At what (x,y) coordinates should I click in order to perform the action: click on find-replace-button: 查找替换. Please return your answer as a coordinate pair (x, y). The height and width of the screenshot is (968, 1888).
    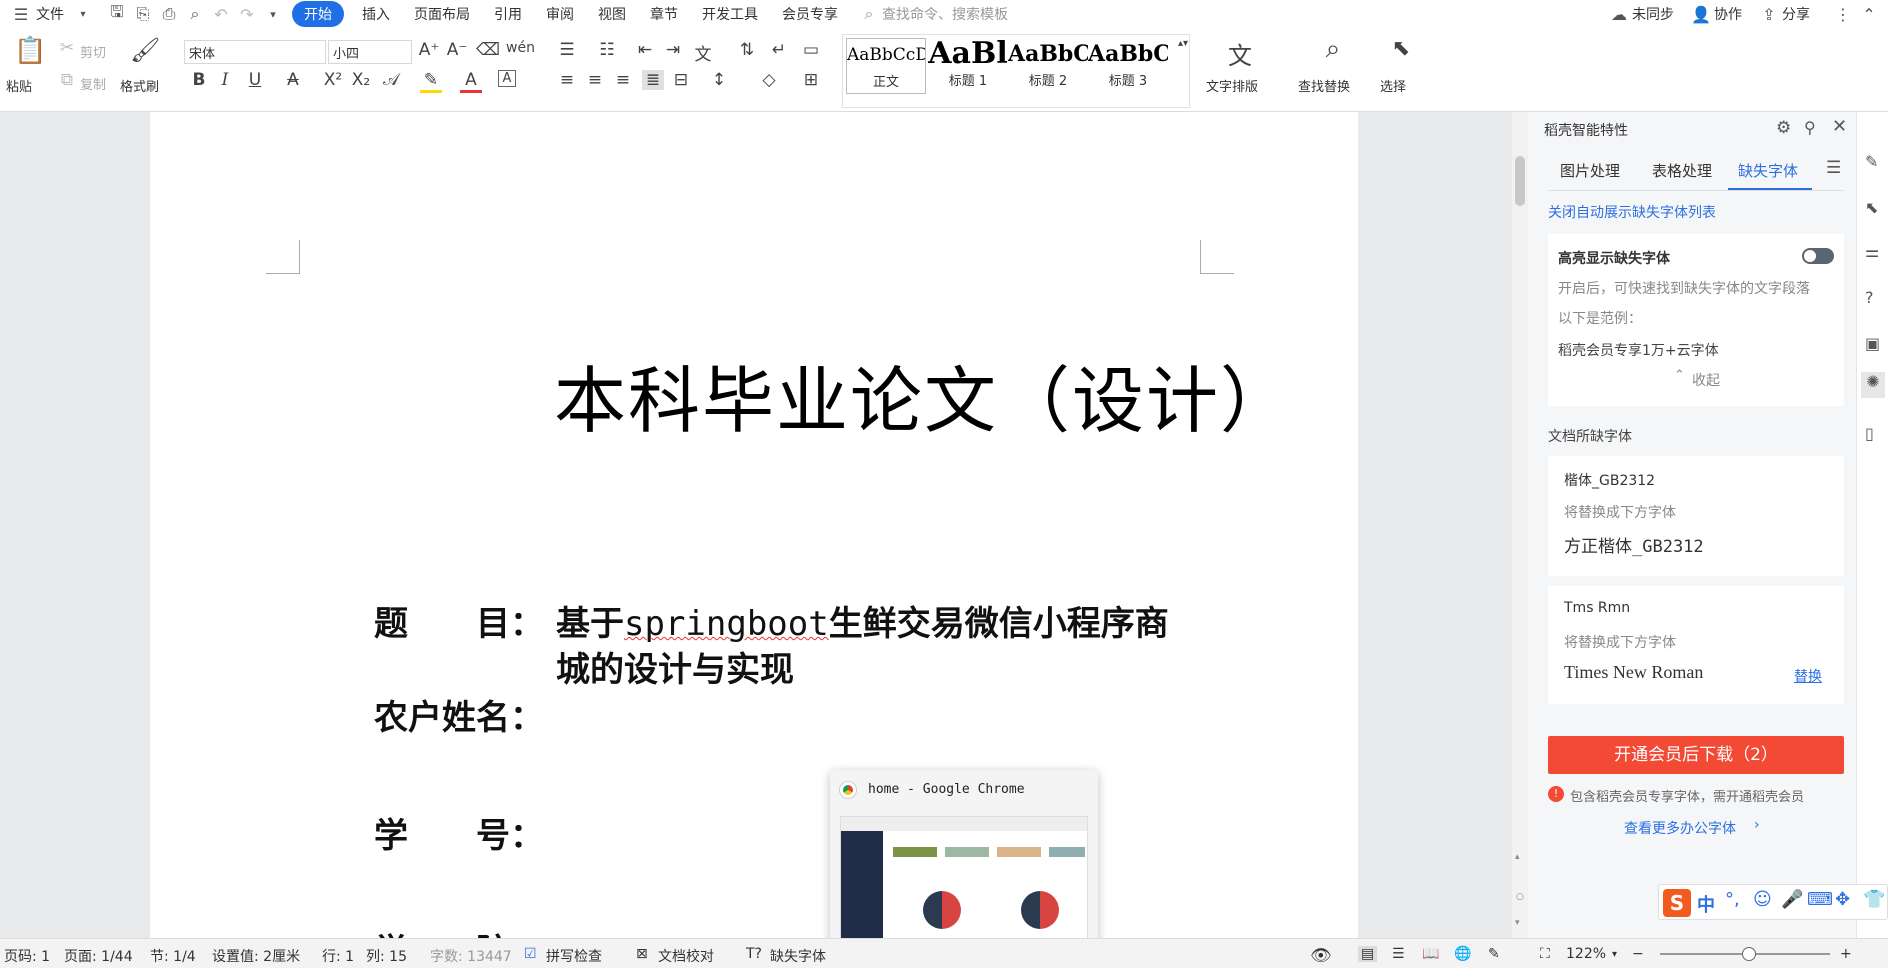
    Looking at the image, I should click on (1324, 85).